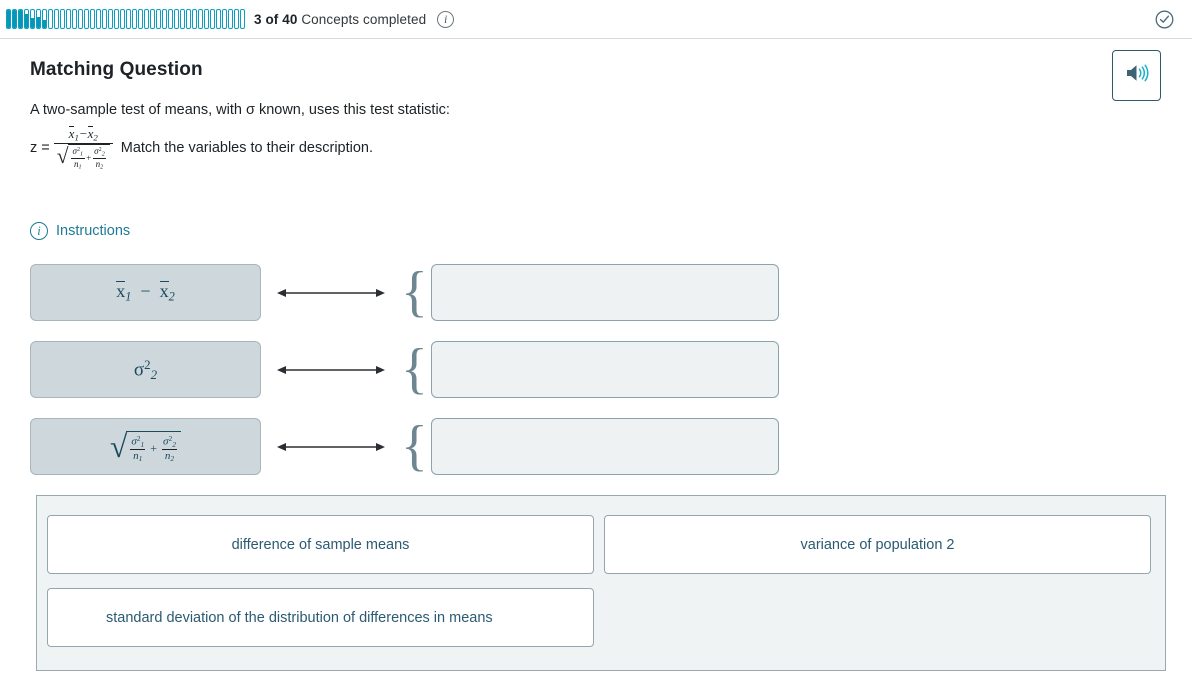  Describe the element at coordinates (1164, 19) in the screenshot. I see `check-circle-icon` at that location.